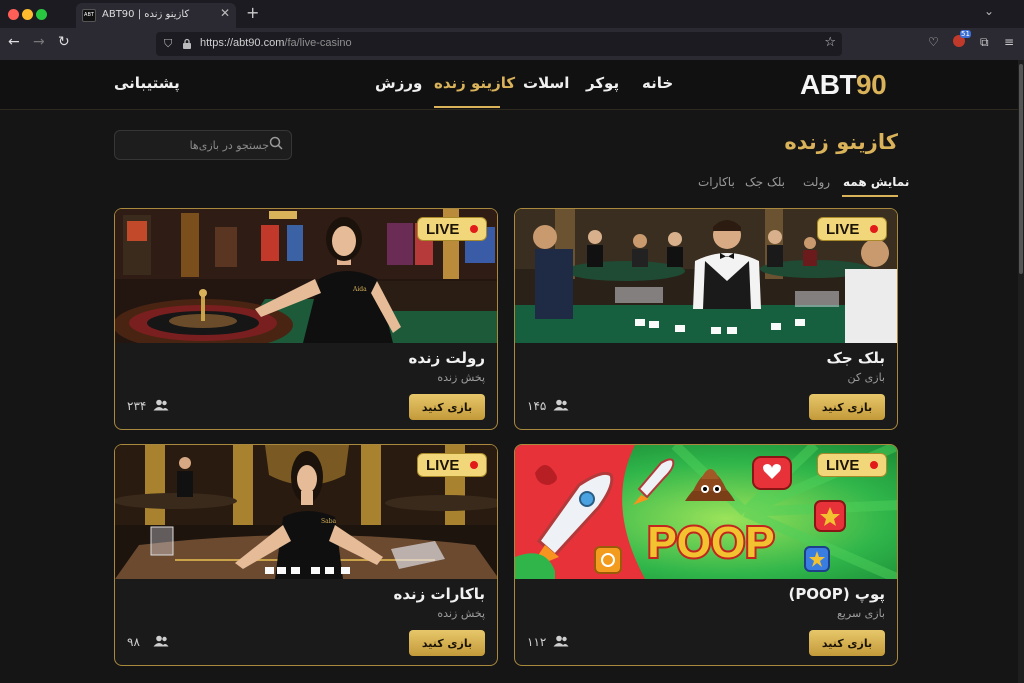  I want to click on game-title: باکارات زنده, so click(439, 594).